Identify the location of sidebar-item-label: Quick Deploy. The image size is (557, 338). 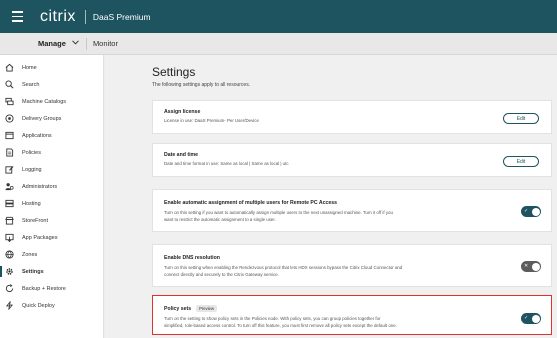
(38, 305).